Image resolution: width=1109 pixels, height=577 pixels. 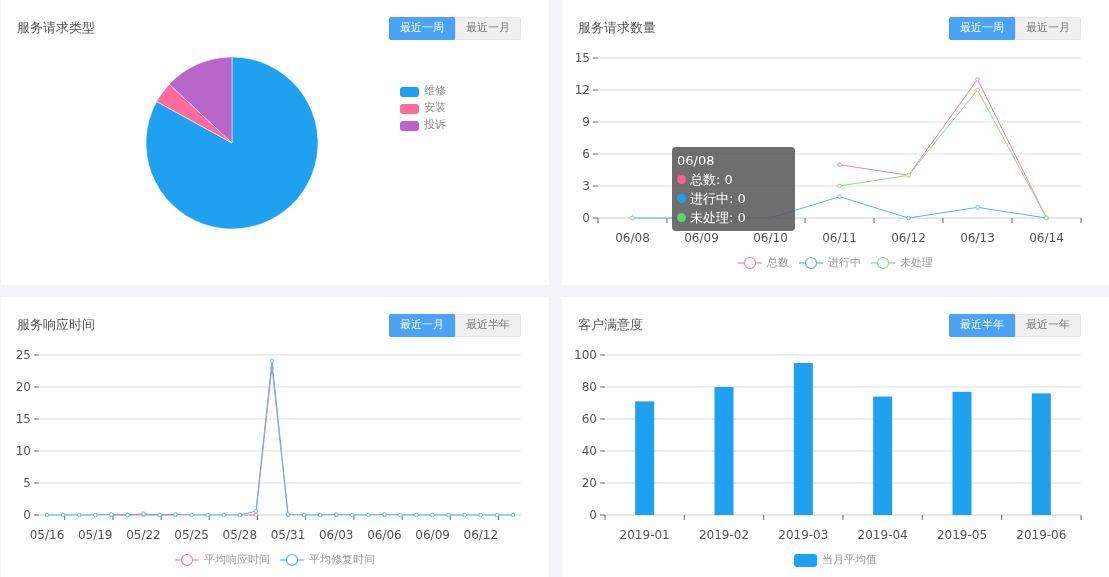 What do you see at coordinates (916, 263) in the screenshot?
I see `legend-label: 未处理` at bounding box center [916, 263].